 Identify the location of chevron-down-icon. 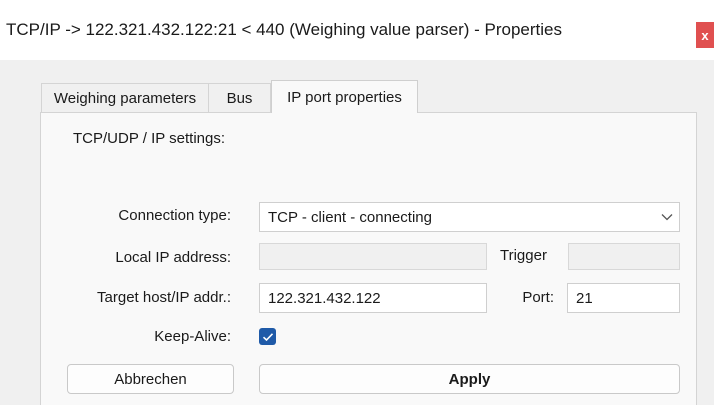
(667, 217).